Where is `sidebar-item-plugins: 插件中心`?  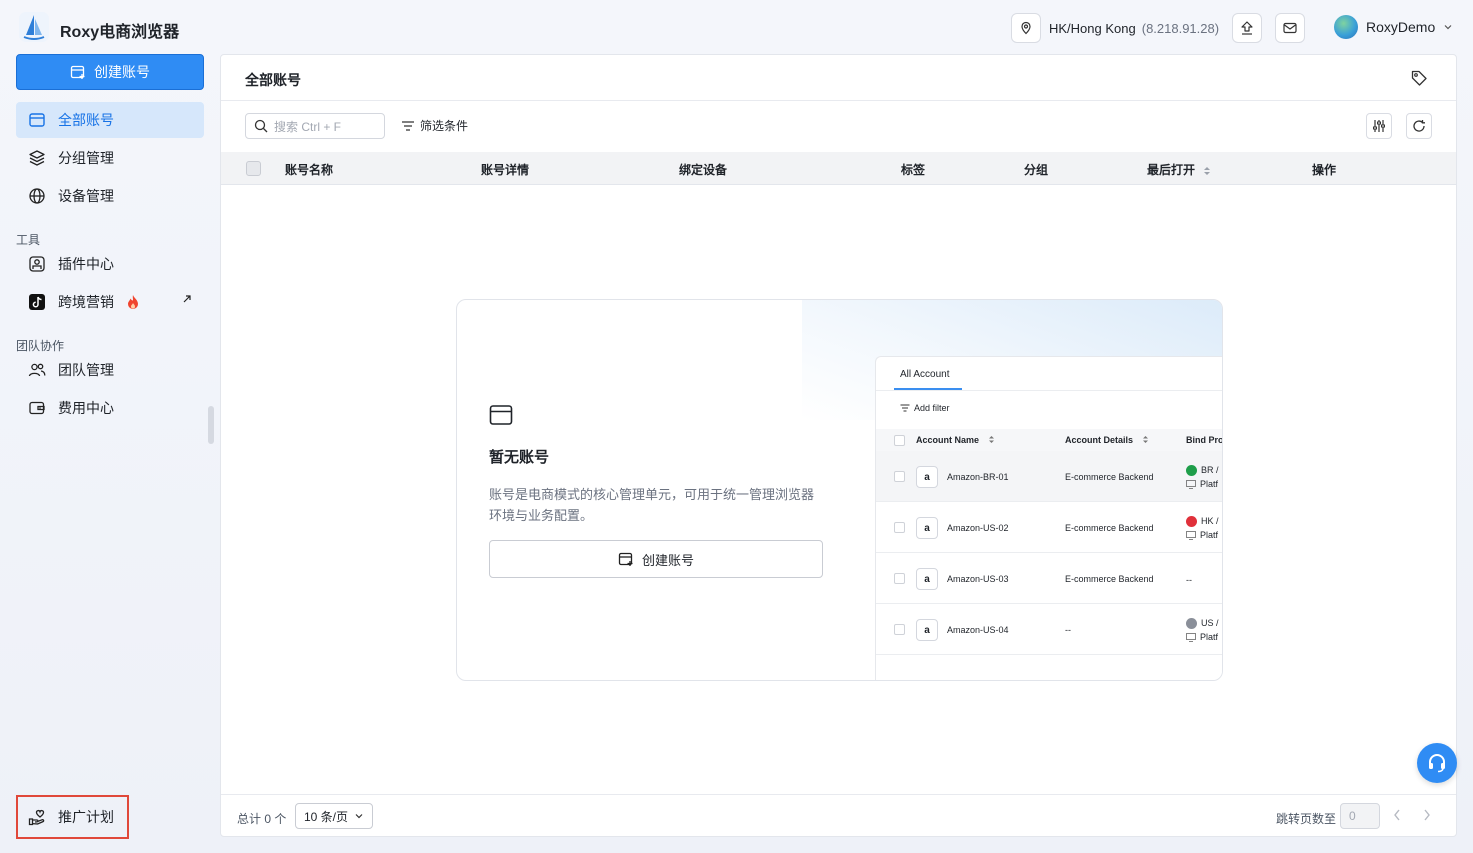
sidebar-item-plugins: 插件中心 is located at coordinates (110, 264).